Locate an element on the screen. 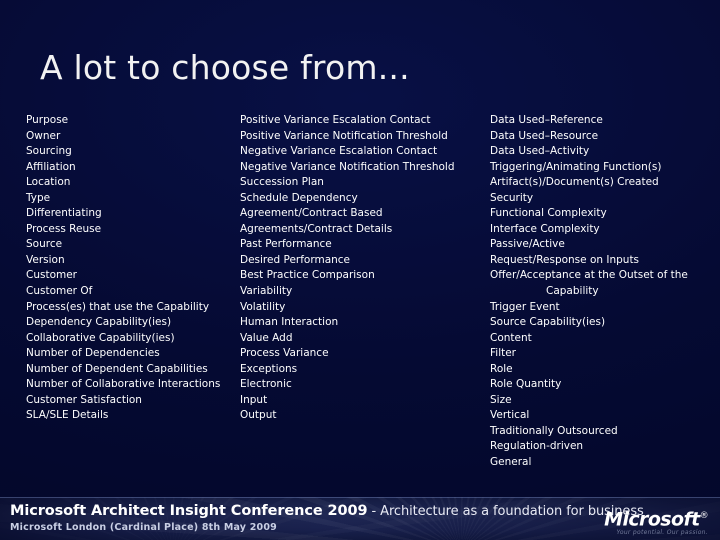  list-item: Artifact(s)/Document(s) Created is located at coordinates (574, 182).